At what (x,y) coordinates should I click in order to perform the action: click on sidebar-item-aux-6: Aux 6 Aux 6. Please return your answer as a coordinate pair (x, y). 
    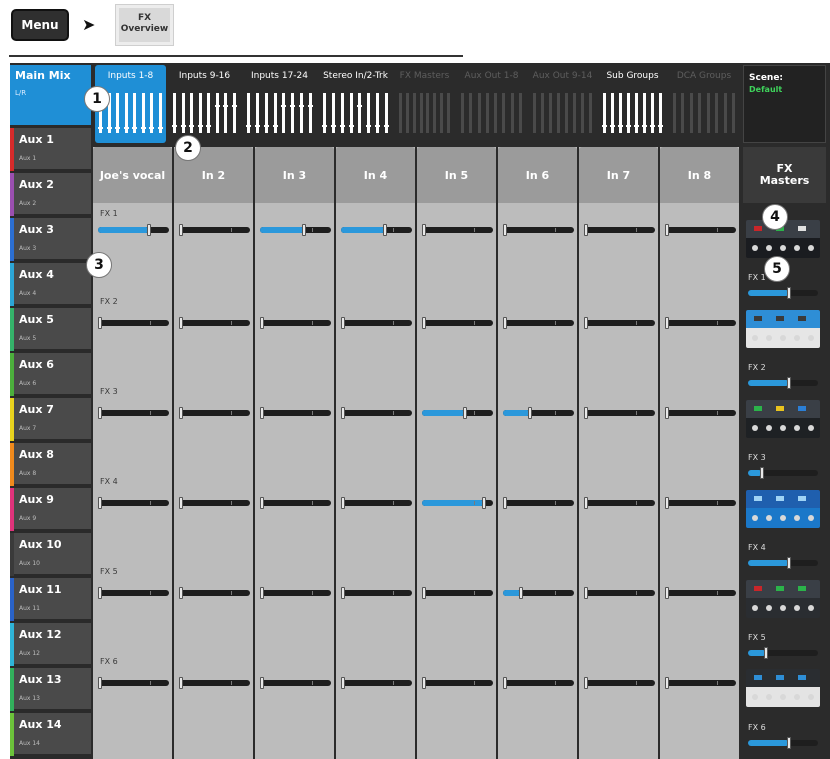
    Looking at the image, I should click on (50, 374).